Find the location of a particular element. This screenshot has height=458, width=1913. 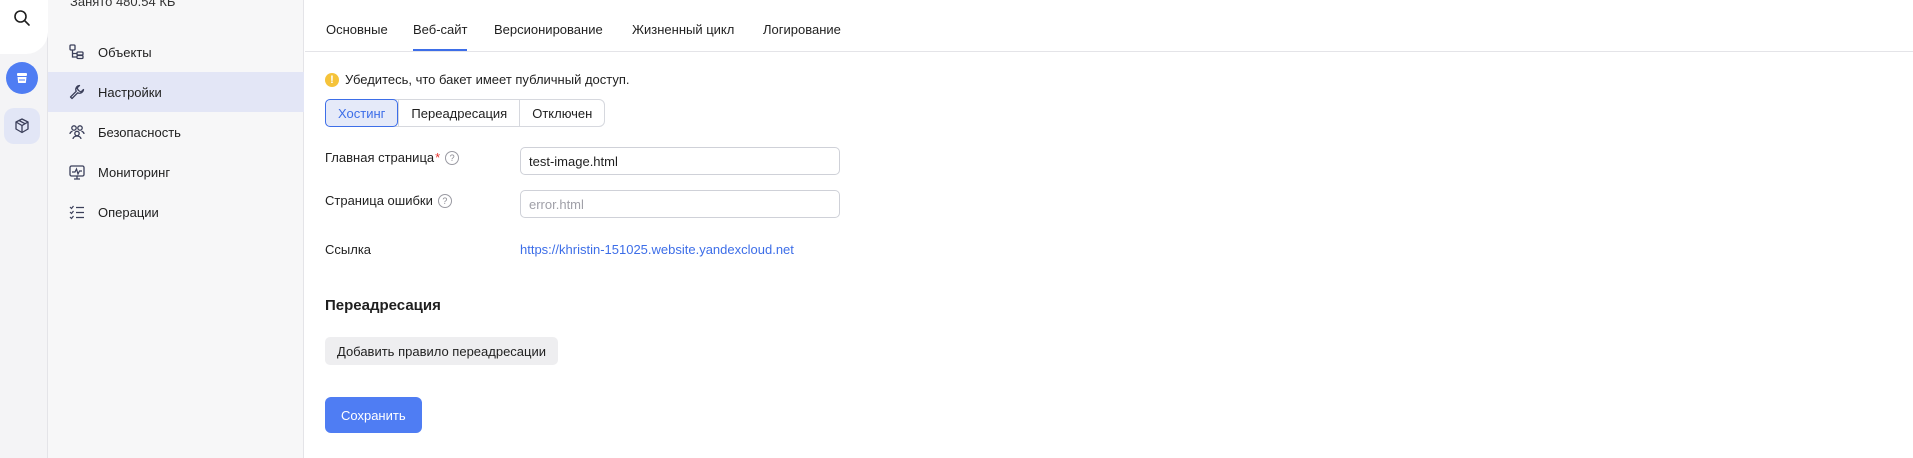

sidebar-item-label: Объекты is located at coordinates (125, 52).